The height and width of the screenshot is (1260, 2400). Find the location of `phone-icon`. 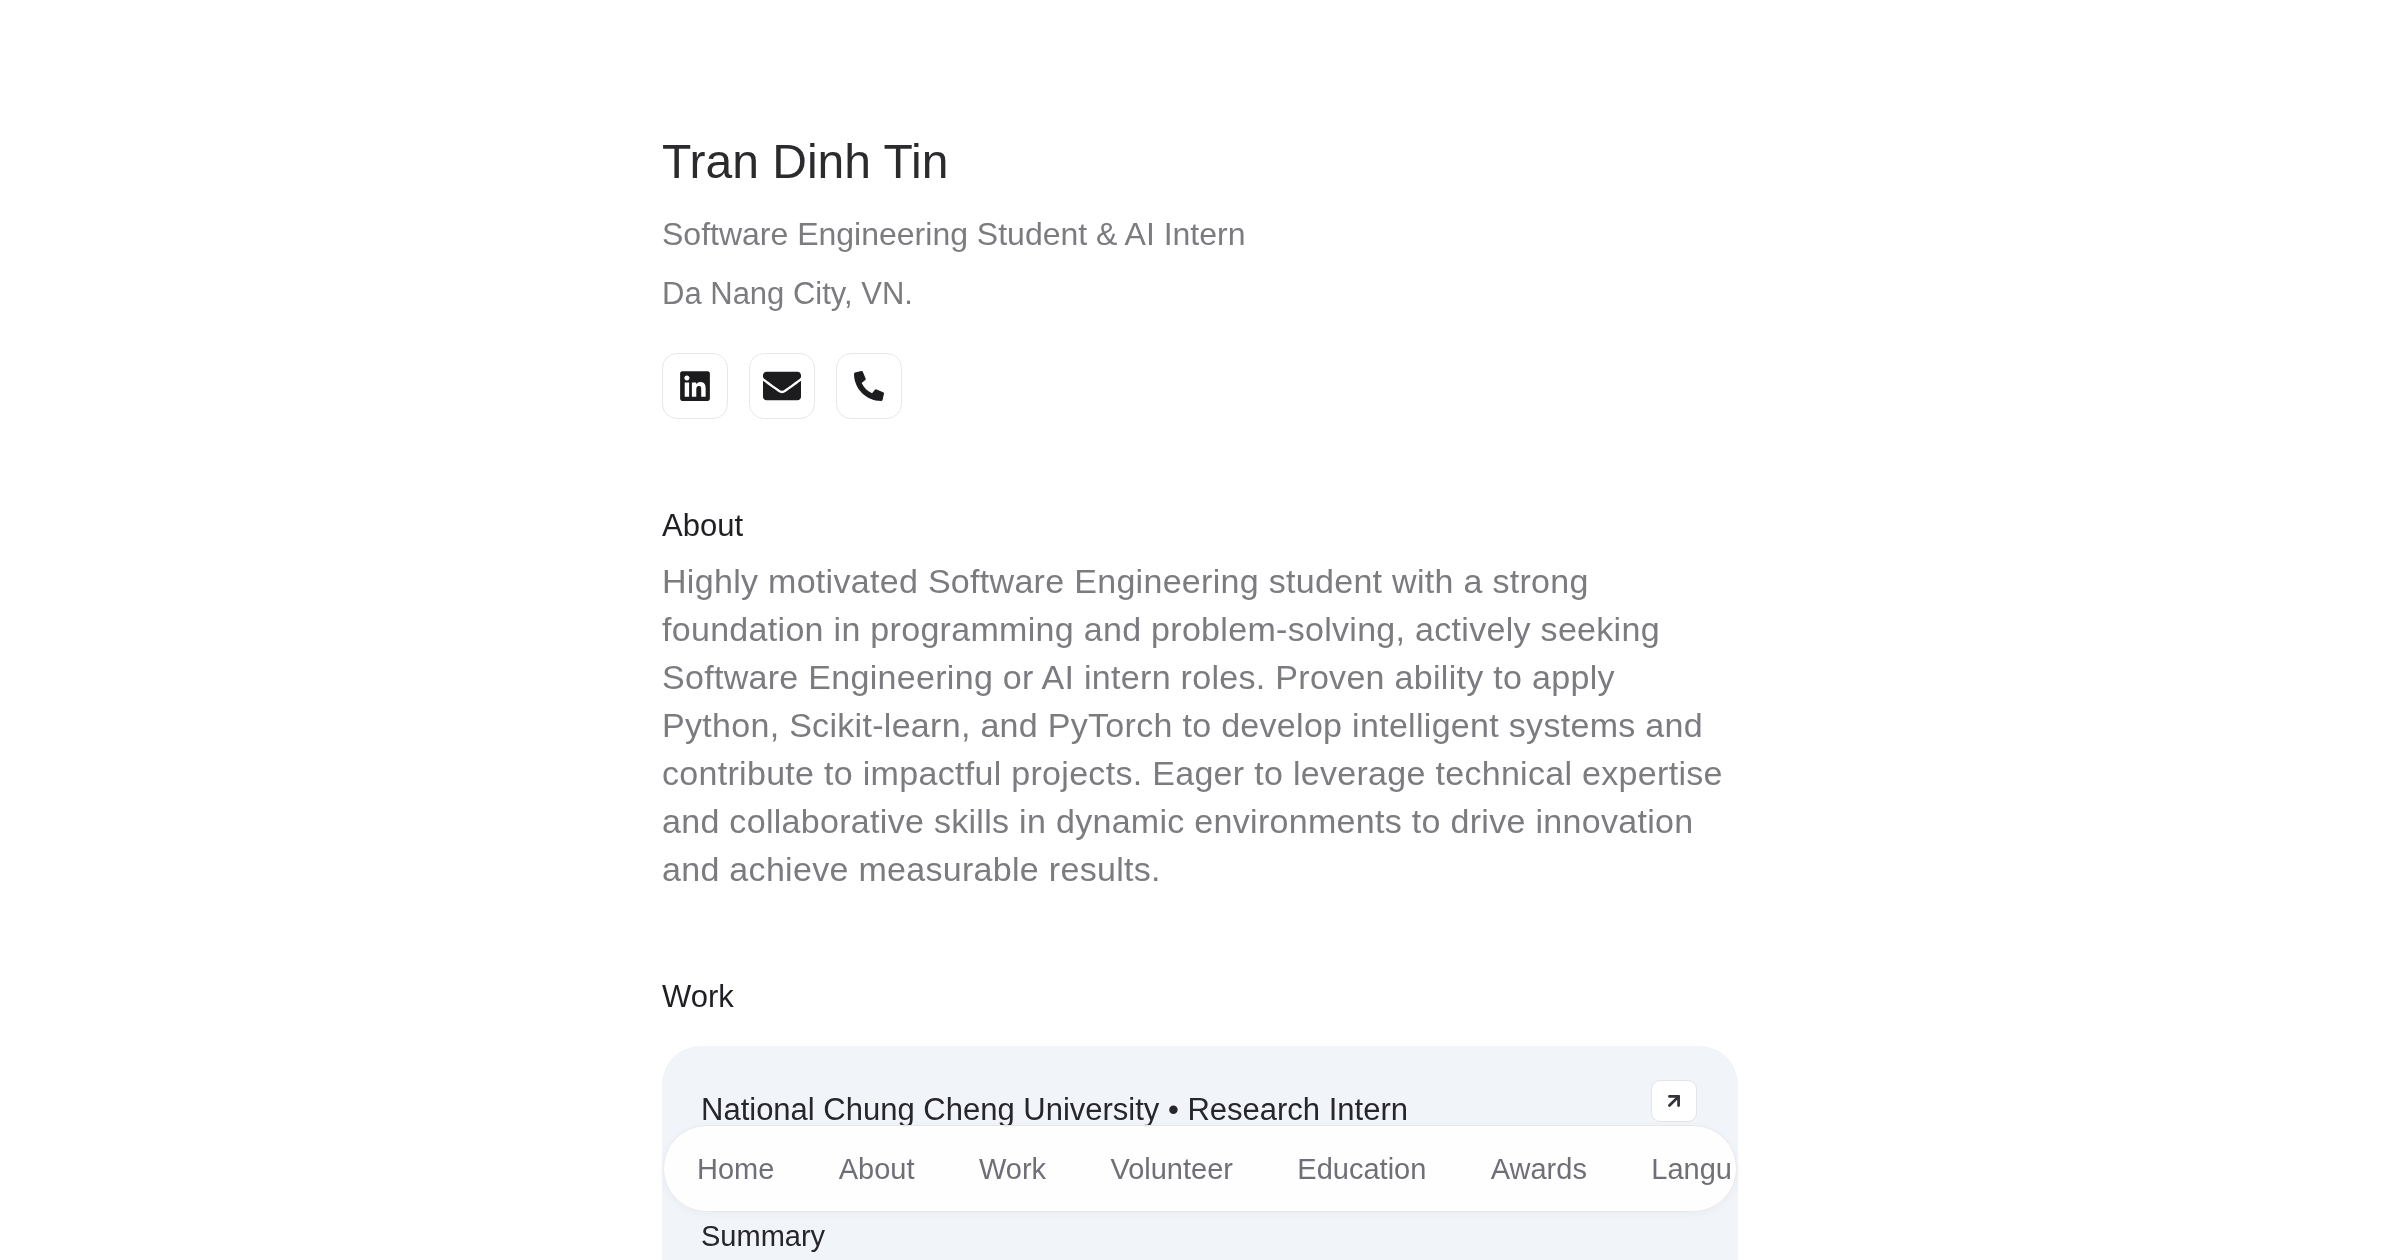

phone-icon is located at coordinates (869, 386).